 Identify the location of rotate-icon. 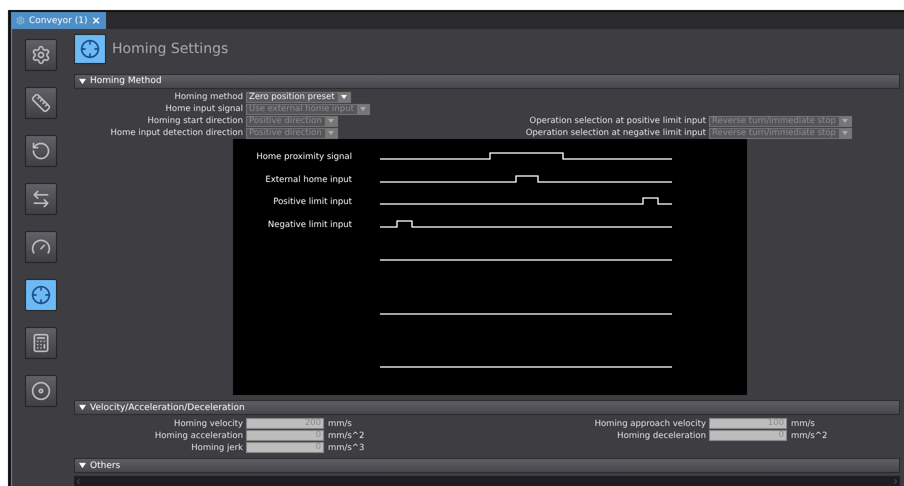
(41, 151).